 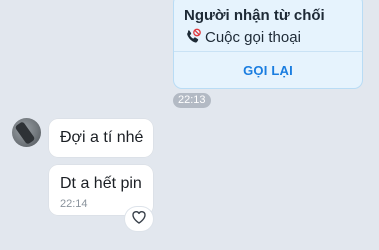 I want to click on call-type-row: Cuộc gọi thoại, so click(x=242, y=37).